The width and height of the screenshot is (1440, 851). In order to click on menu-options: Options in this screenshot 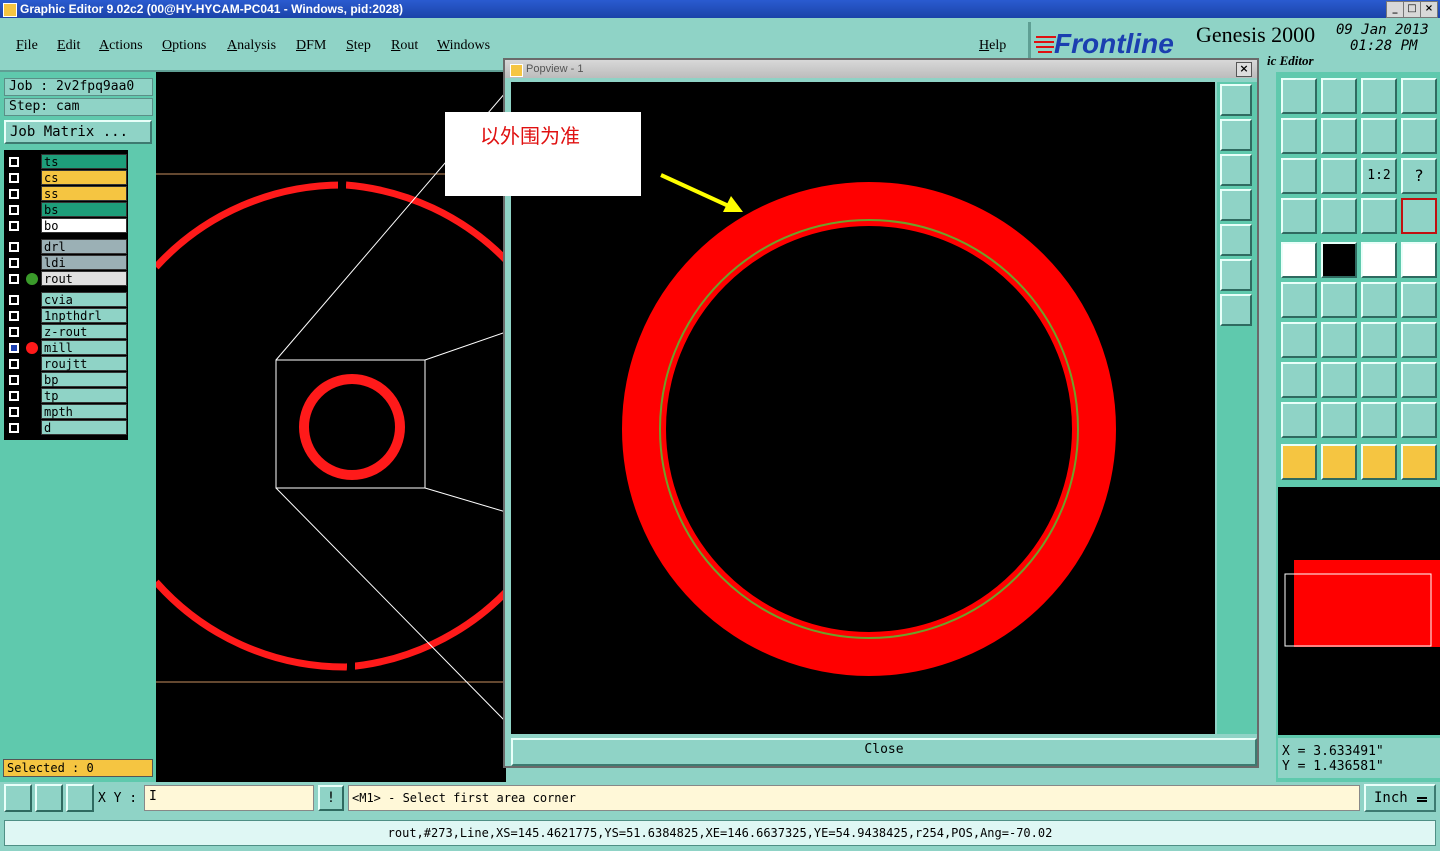, I will do `click(184, 46)`.